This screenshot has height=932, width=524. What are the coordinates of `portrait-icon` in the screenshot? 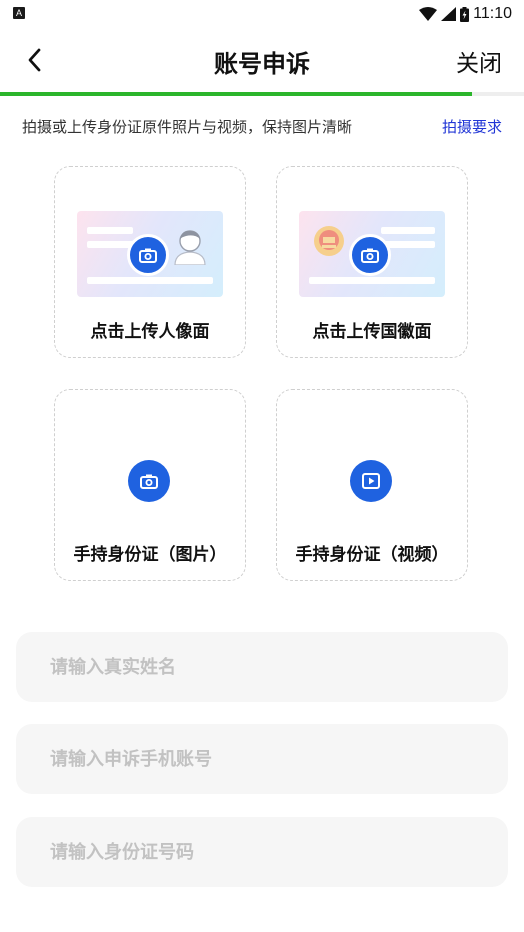 It's located at (190, 247).